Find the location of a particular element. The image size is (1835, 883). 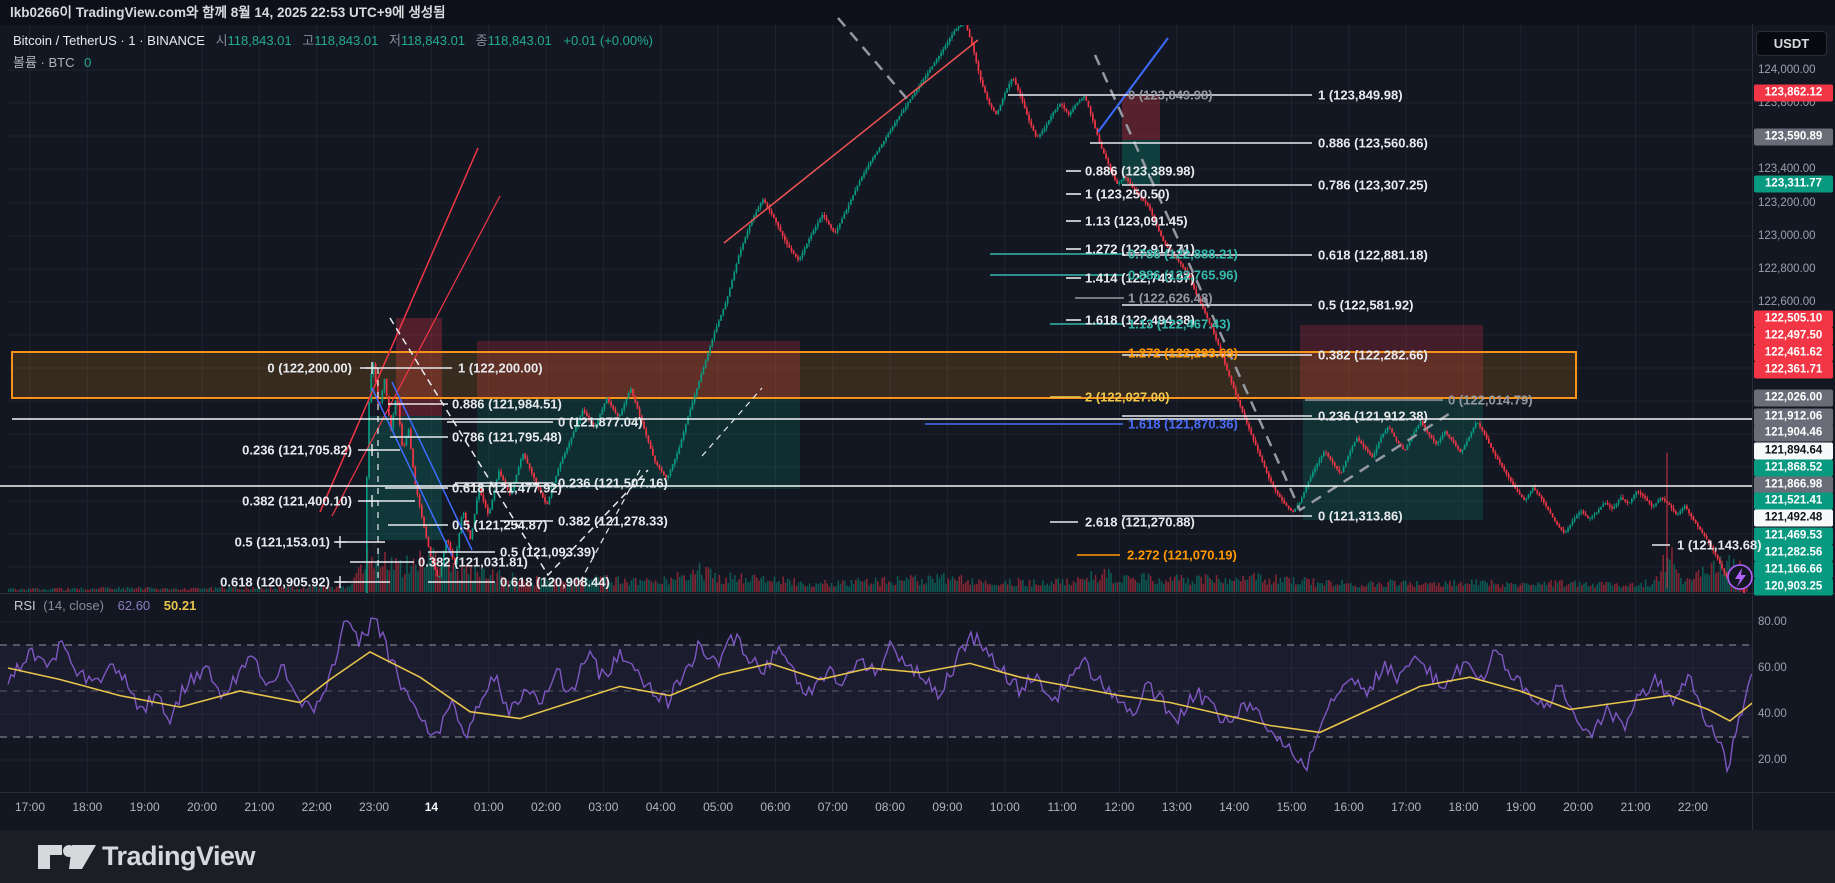

fib-label: 0.5 (121,254.87) is located at coordinates (499, 525).